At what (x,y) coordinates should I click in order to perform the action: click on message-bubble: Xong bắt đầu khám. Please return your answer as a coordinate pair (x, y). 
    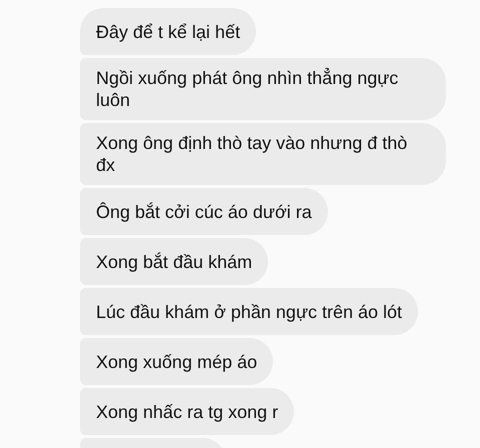
    Looking at the image, I should click on (174, 261).